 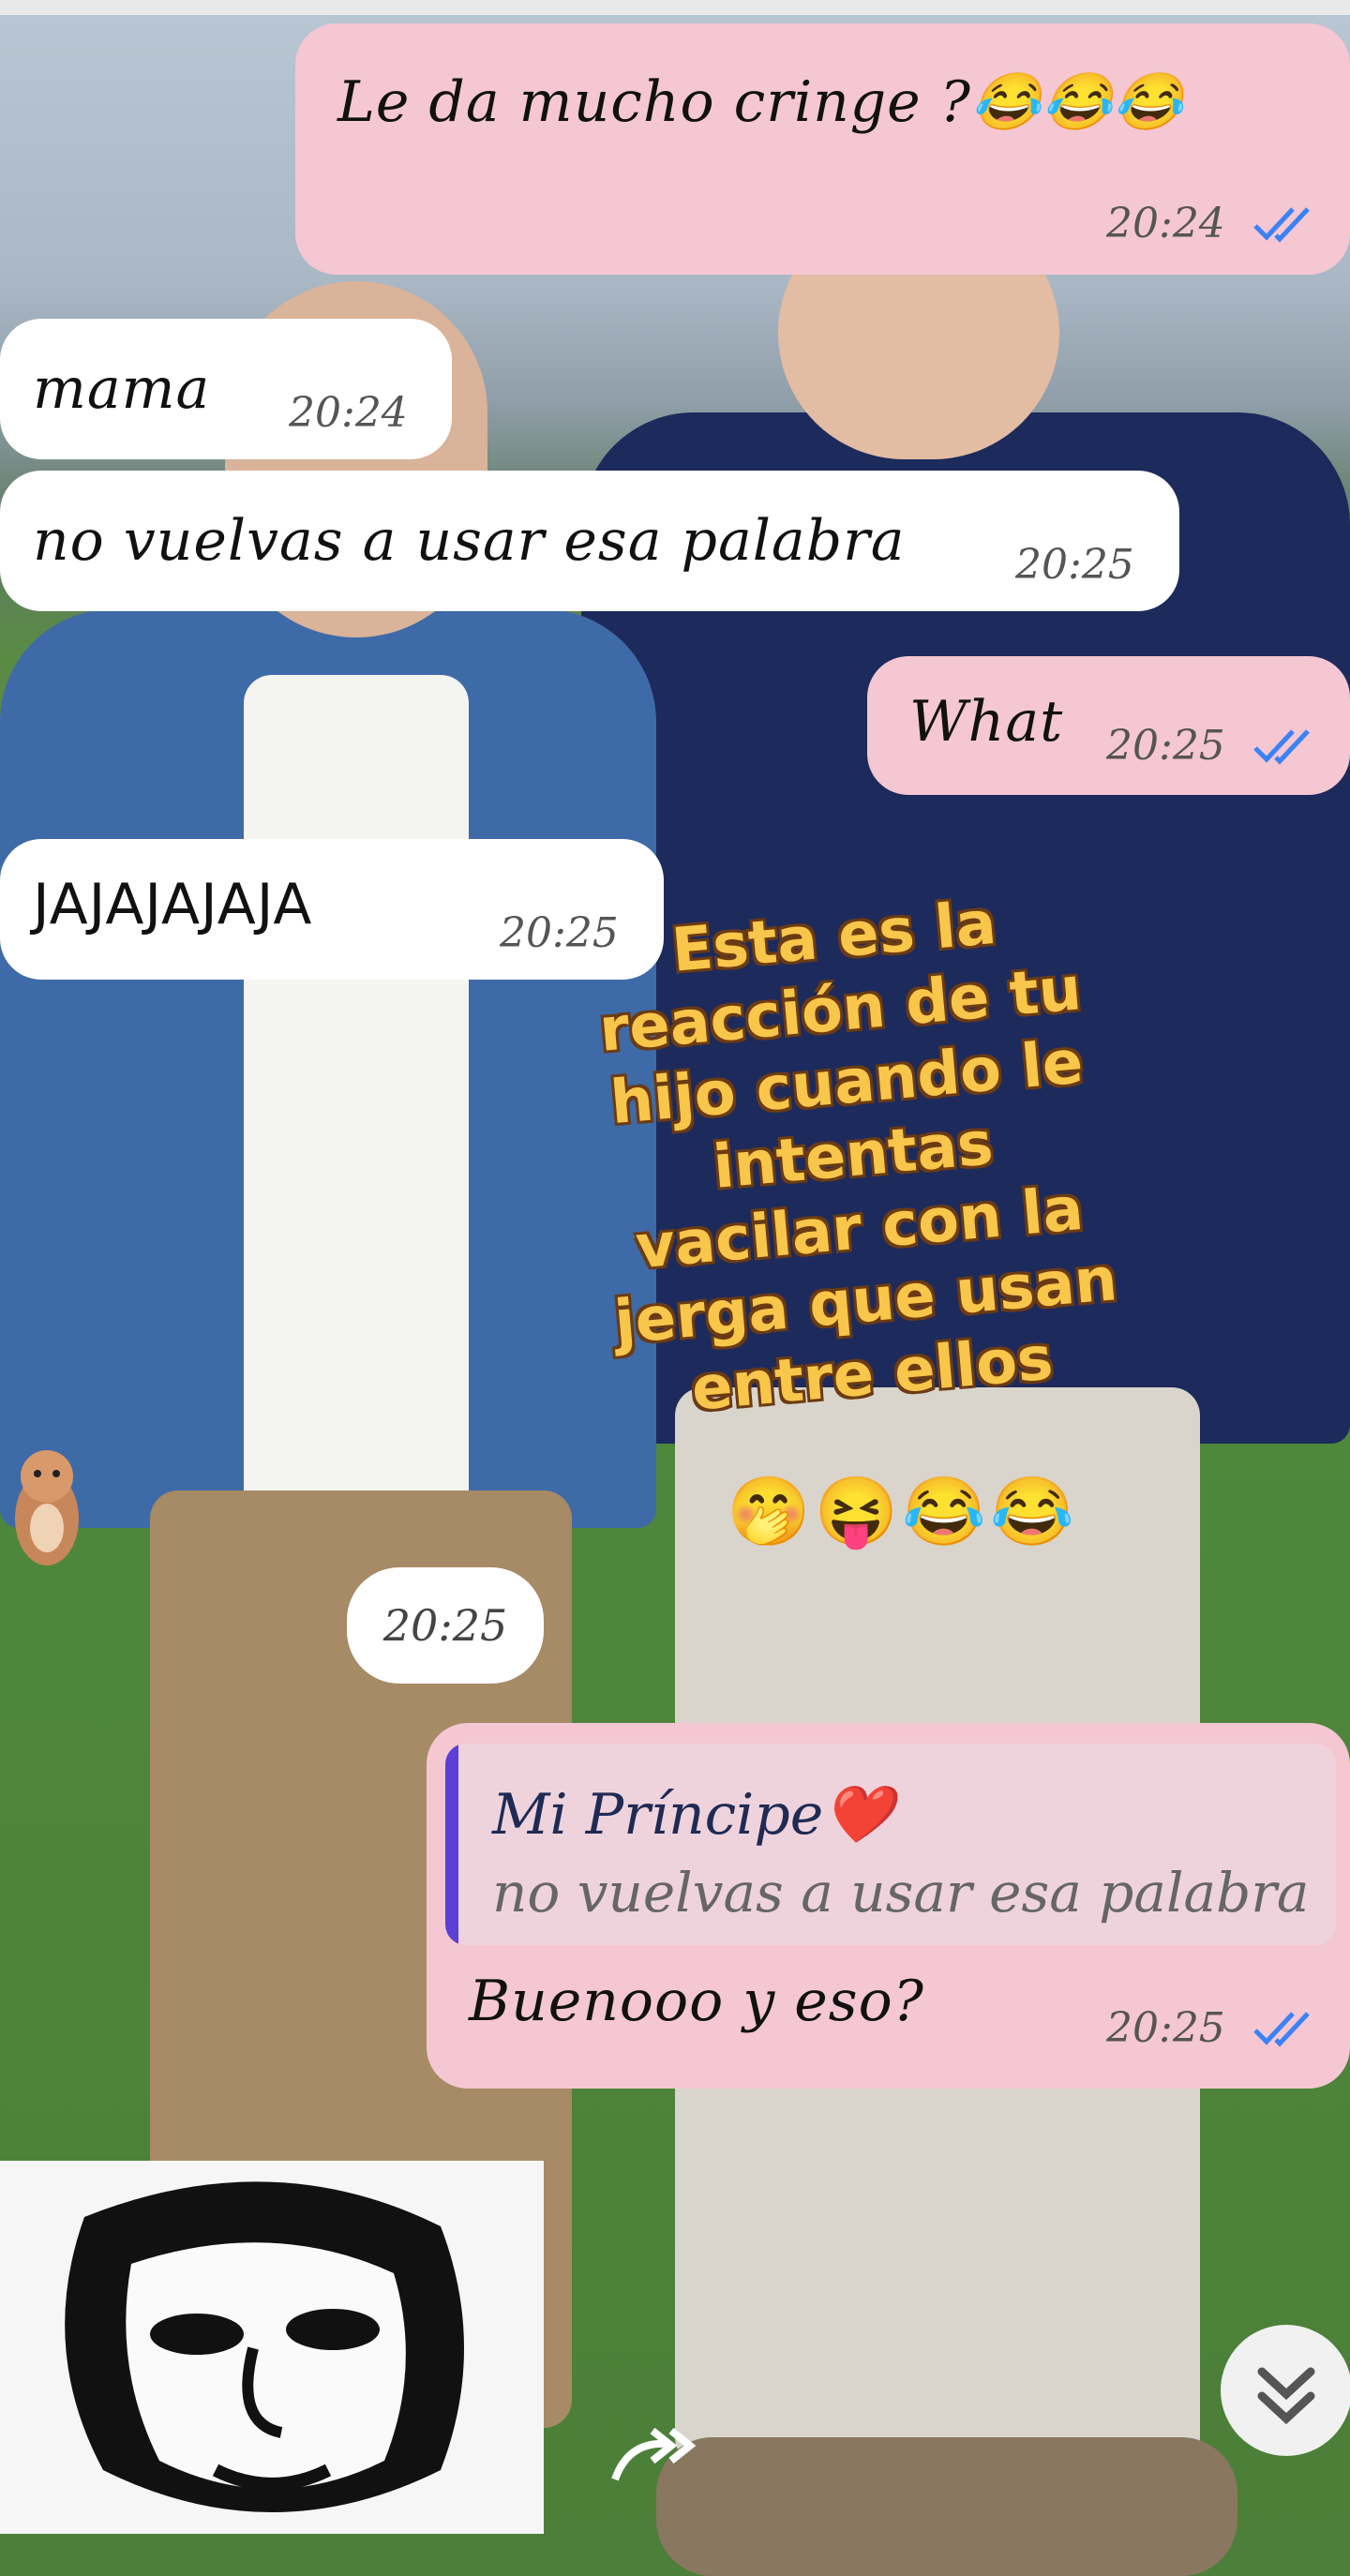 I want to click on quoted-sender-name: Mi Príncipe❤️, so click(x=692, y=1815).